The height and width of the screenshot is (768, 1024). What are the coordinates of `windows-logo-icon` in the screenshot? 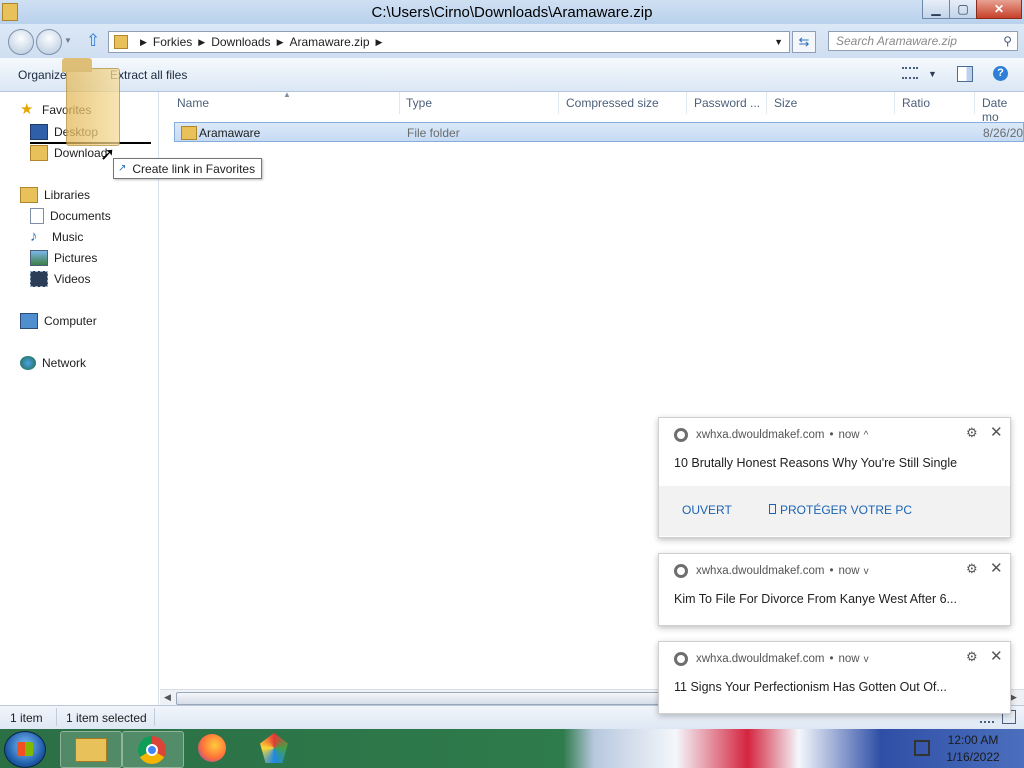 It's located at (25, 749).